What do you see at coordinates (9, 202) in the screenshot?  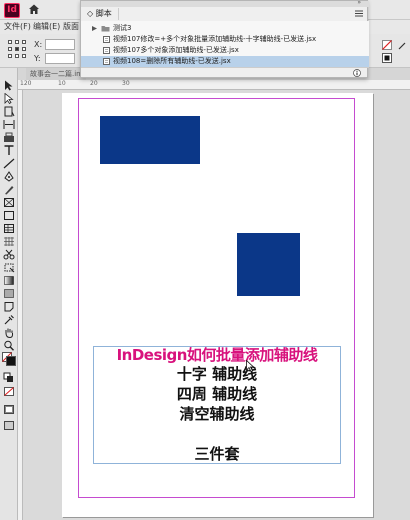 I see `rectangle-frame-tool-icon` at bounding box center [9, 202].